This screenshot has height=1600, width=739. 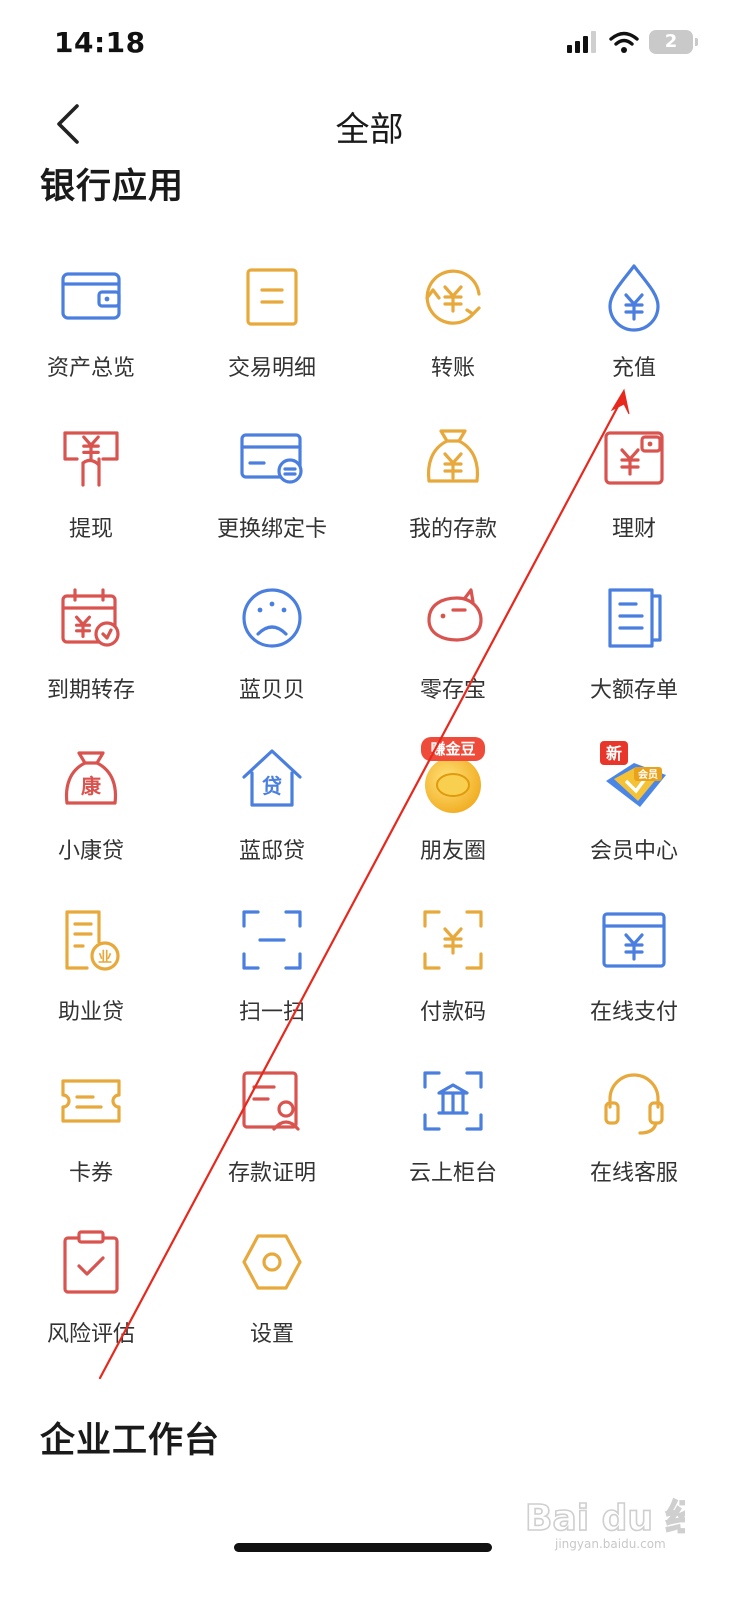 What do you see at coordinates (90, 617) in the screenshot?
I see `calendar-yuan-icon` at bounding box center [90, 617].